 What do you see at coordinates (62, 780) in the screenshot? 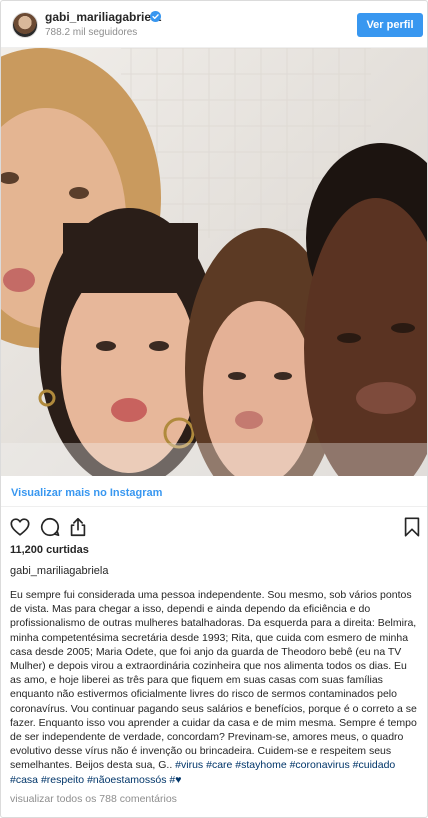
I see `hashtag: #respeito` at bounding box center [62, 780].